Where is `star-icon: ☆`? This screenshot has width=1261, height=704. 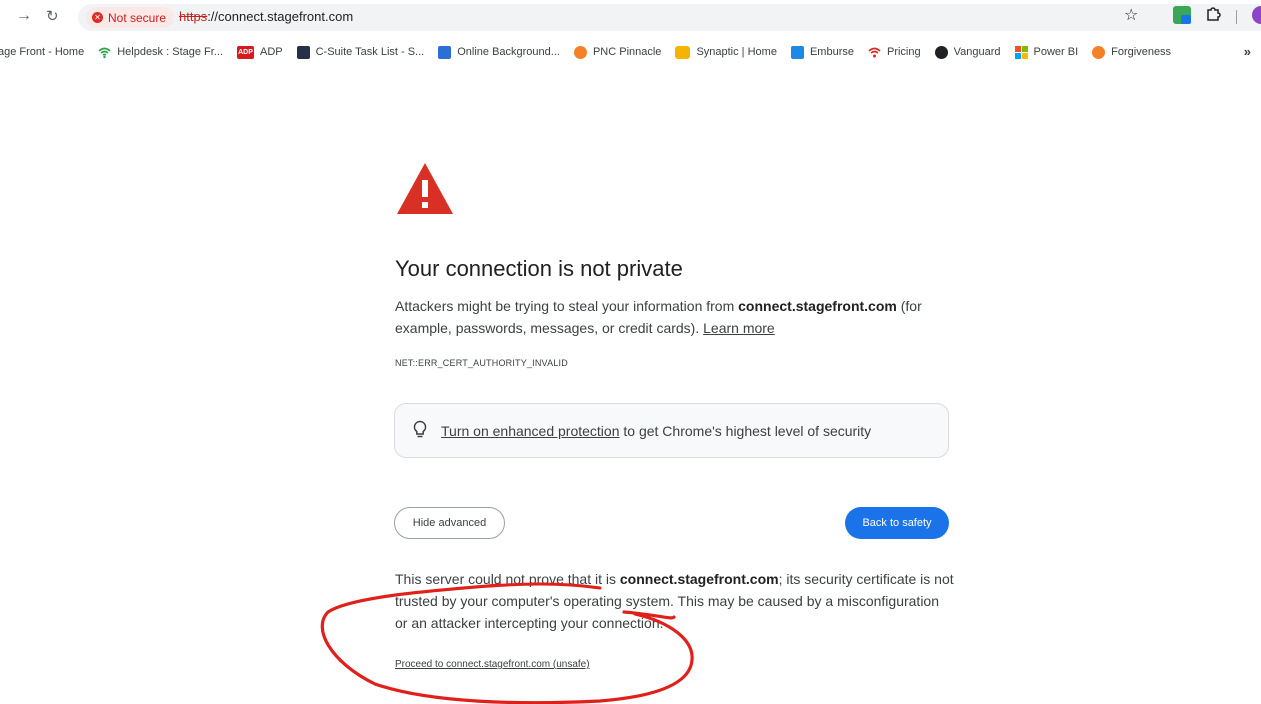 star-icon: ☆ is located at coordinates (1131, 15).